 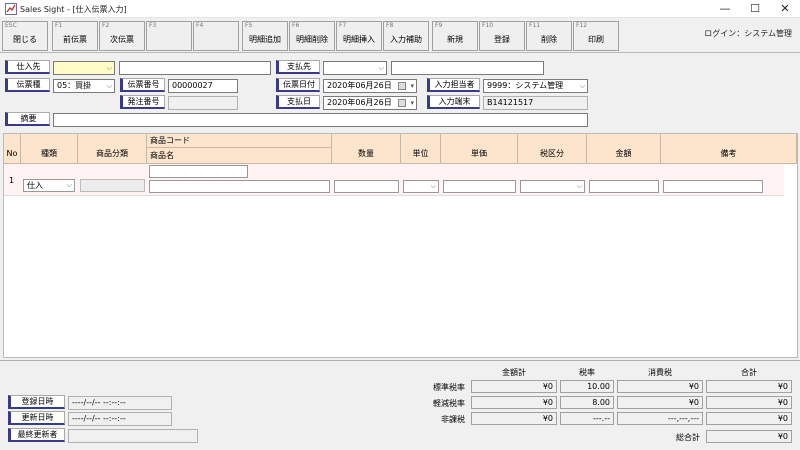 What do you see at coordinates (142, 85) in the screenshot?
I see `slip-number-label: 伝票番号` at bounding box center [142, 85].